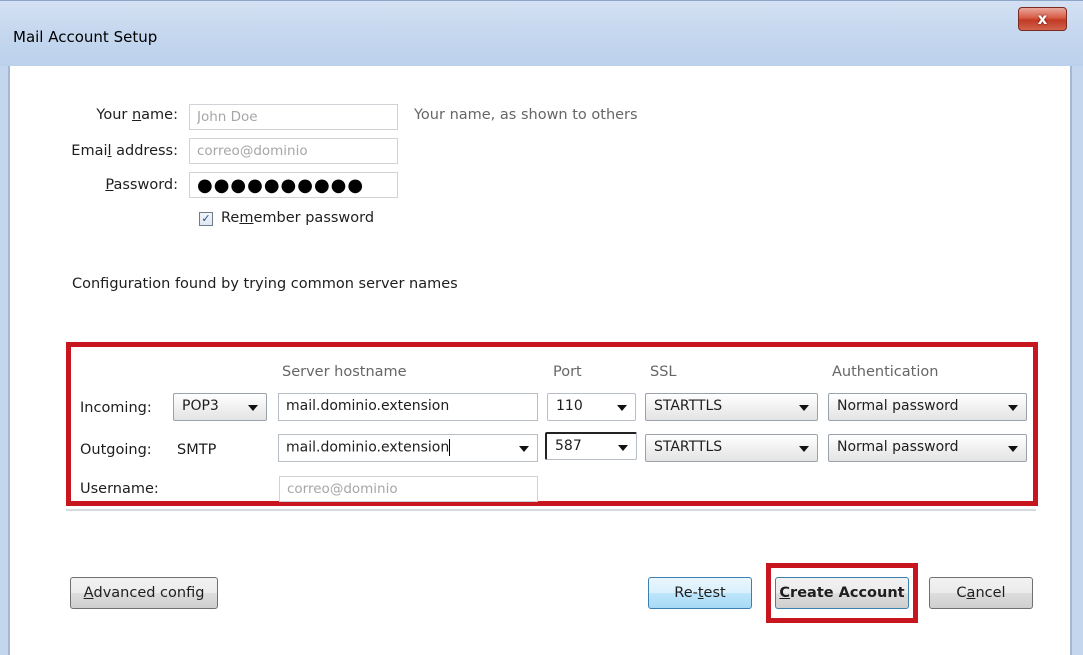 The height and width of the screenshot is (655, 1083). I want to click on ssl-column-header: SSL, so click(663, 372).